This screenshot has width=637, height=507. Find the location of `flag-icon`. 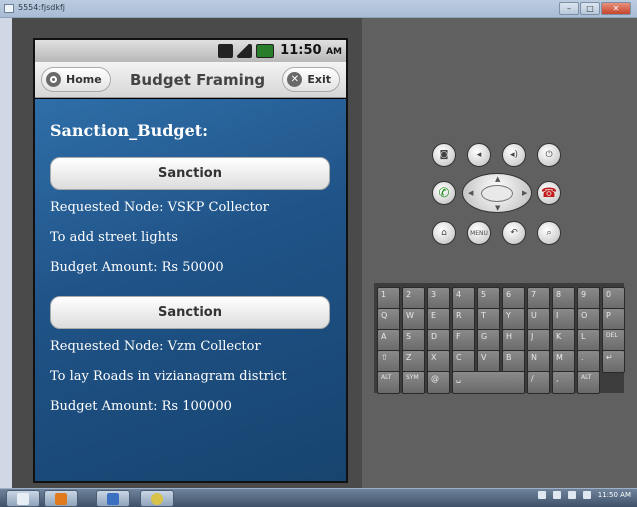

flag-icon is located at coordinates (556, 495).